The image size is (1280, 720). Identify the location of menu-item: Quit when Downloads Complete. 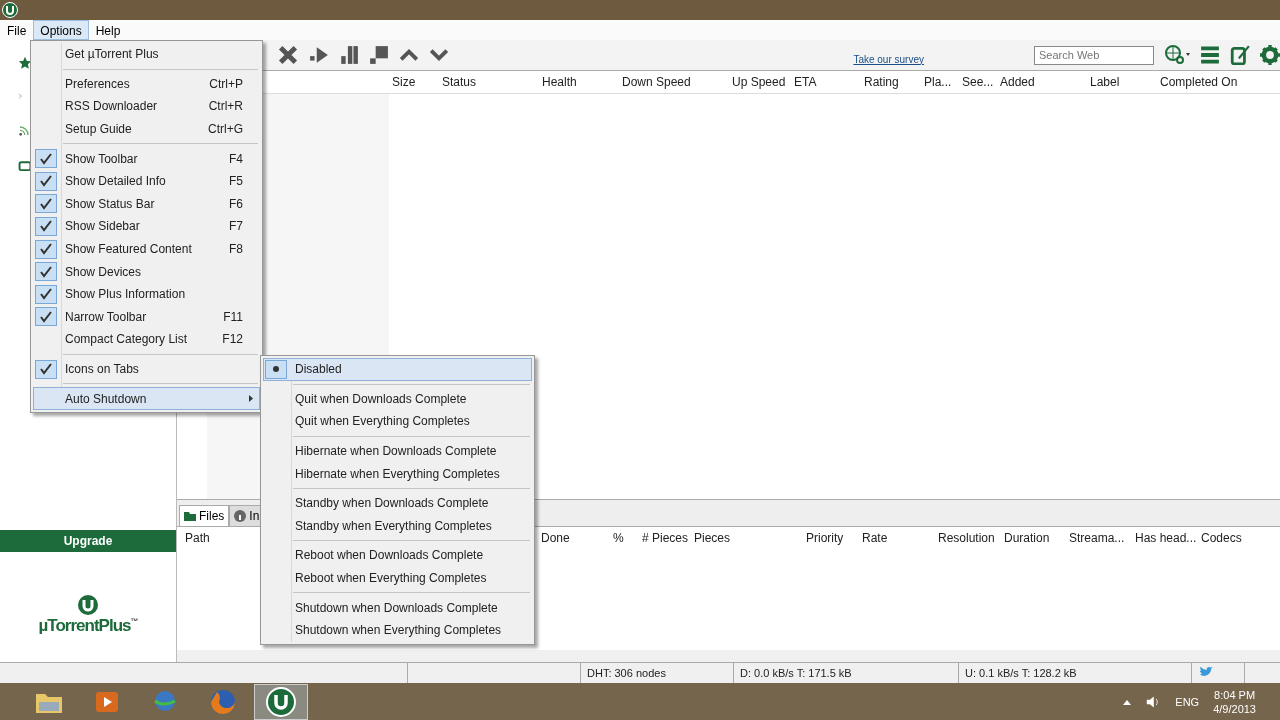
(397, 399).